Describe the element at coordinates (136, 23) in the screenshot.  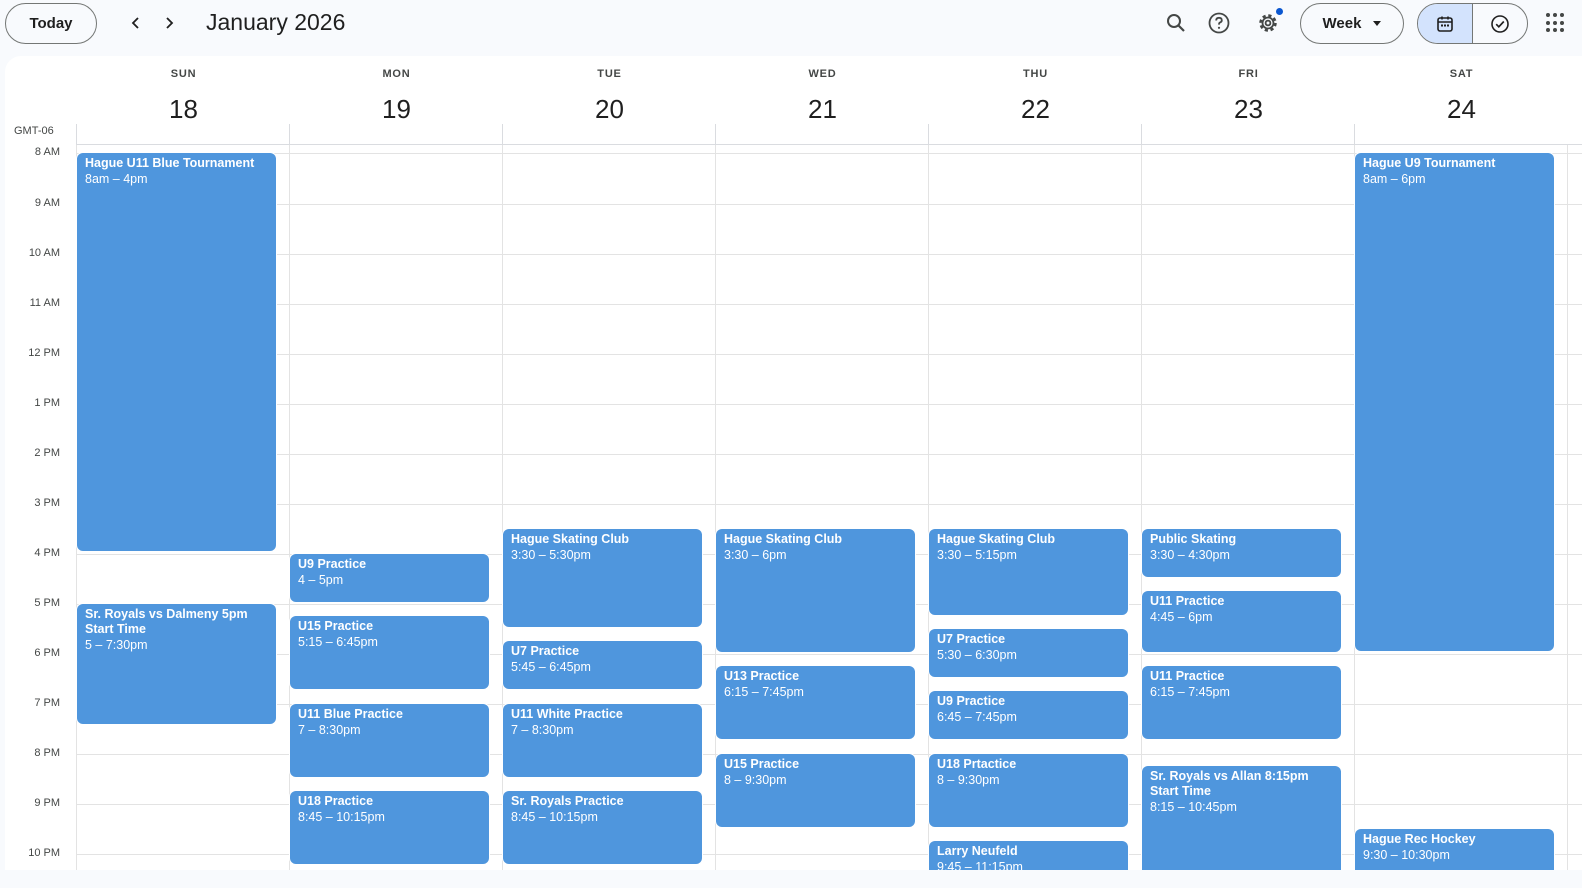
I see `chevron-left-icon` at that location.